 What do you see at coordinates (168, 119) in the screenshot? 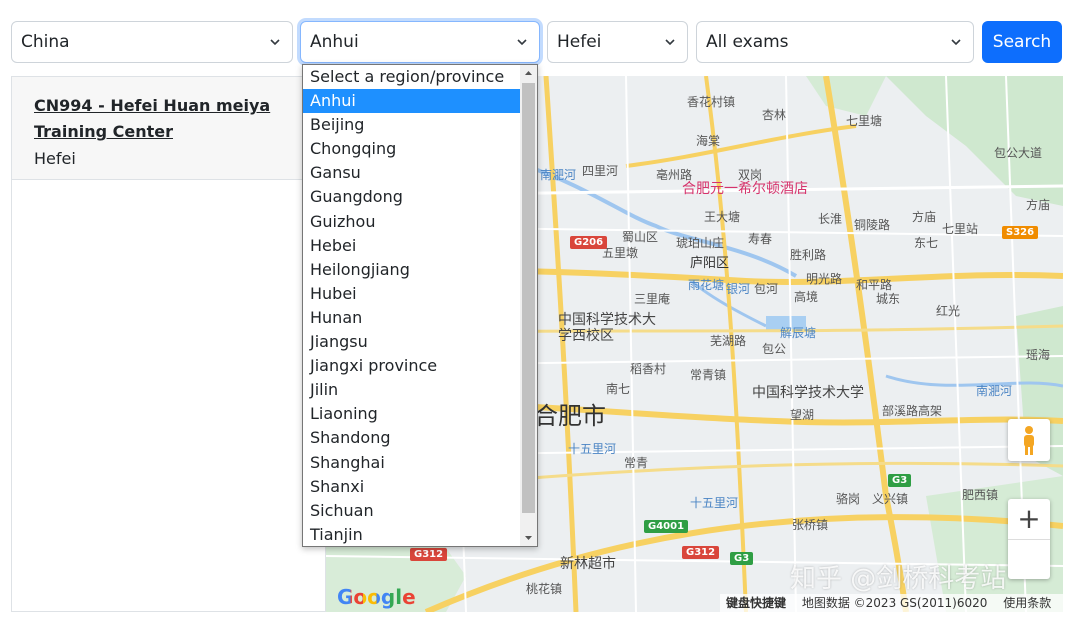
I see `result-title-link: CN994 - Hefei Huan meiya Training Center` at bounding box center [168, 119].